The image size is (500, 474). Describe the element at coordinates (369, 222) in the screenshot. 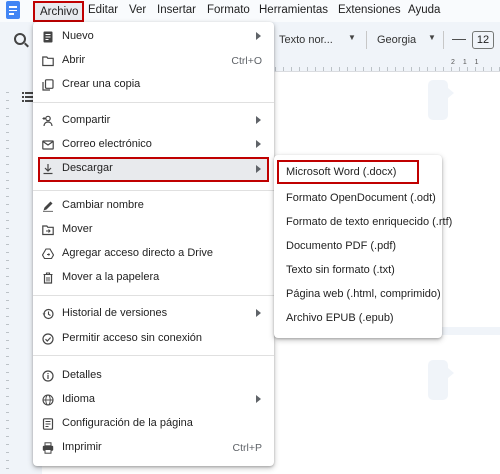

I see `submenu-item-label: Formato de texto enriquecido (.rtf)` at that location.